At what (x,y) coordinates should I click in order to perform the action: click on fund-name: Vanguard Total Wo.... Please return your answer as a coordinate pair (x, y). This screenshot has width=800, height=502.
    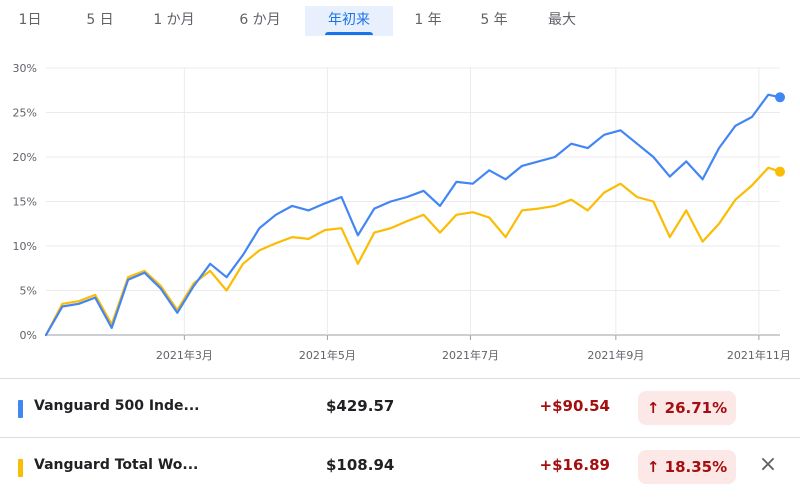
    Looking at the image, I should click on (116, 465).